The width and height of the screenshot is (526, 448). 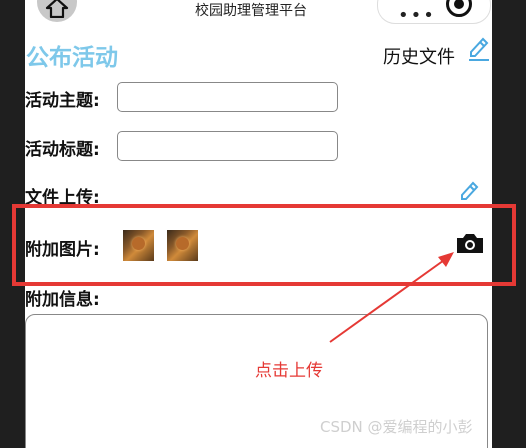 What do you see at coordinates (289, 371) in the screenshot?
I see `annotation-text: 点击上传` at bounding box center [289, 371].